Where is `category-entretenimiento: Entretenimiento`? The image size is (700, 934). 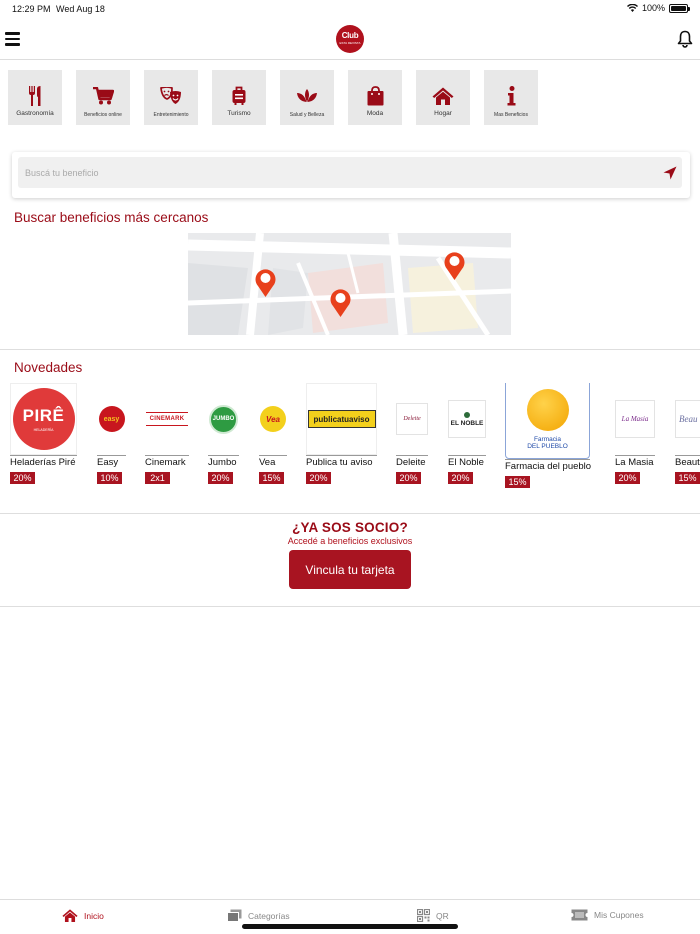 category-entretenimiento: Entretenimiento is located at coordinates (171, 97).